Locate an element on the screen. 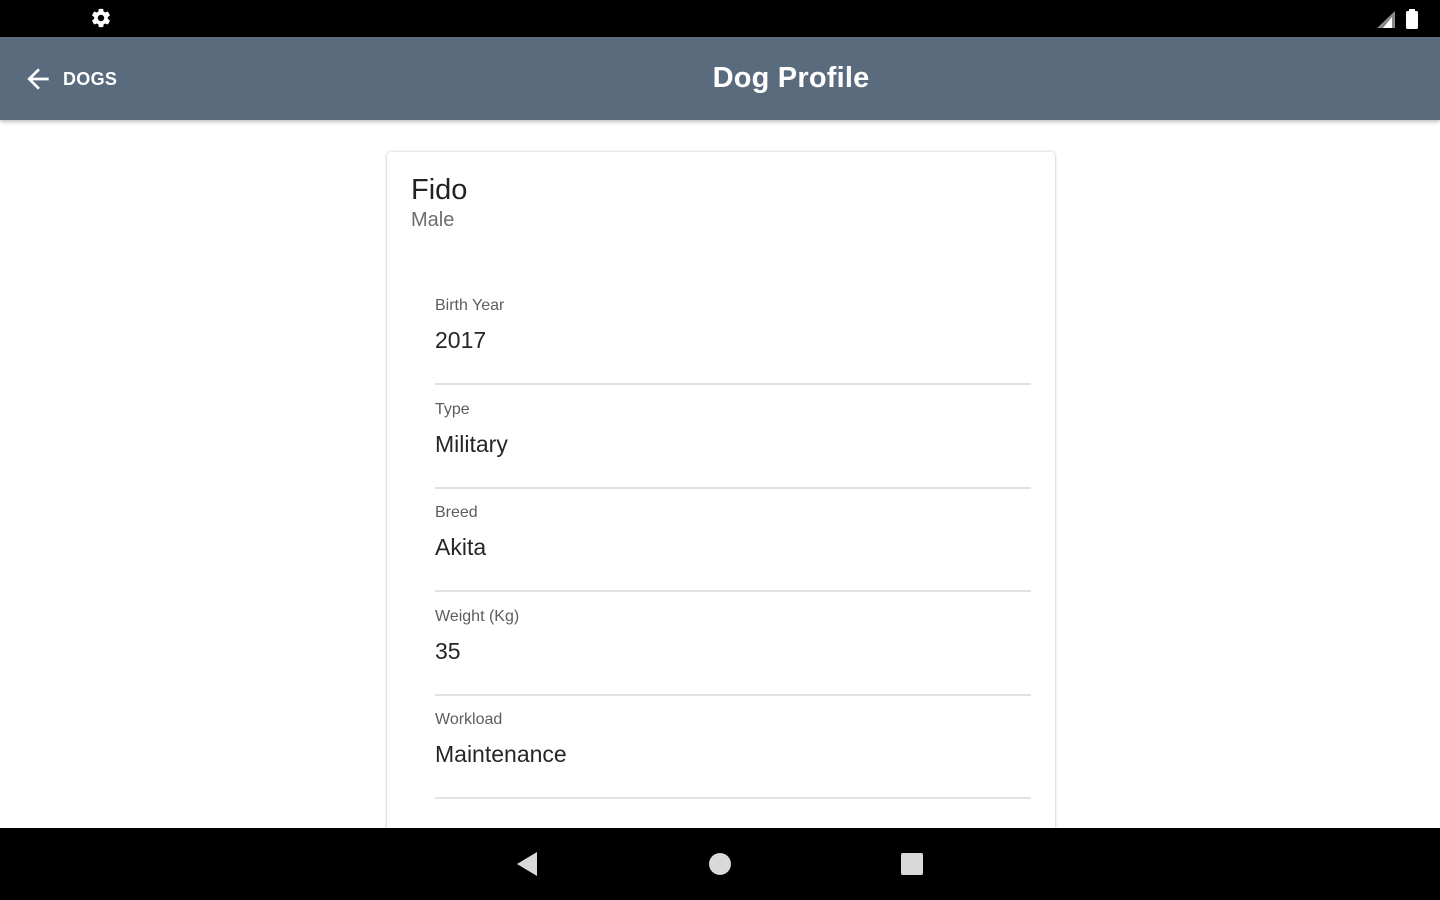 This screenshot has height=900, width=1440. overview-square-icon is located at coordinates (912, 864).